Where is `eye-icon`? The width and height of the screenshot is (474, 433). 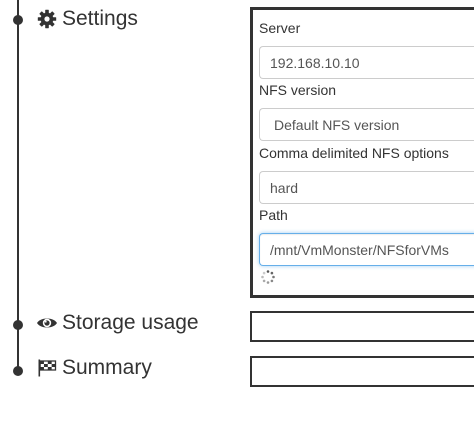 eye-icon is located at coordinates (47, 323).